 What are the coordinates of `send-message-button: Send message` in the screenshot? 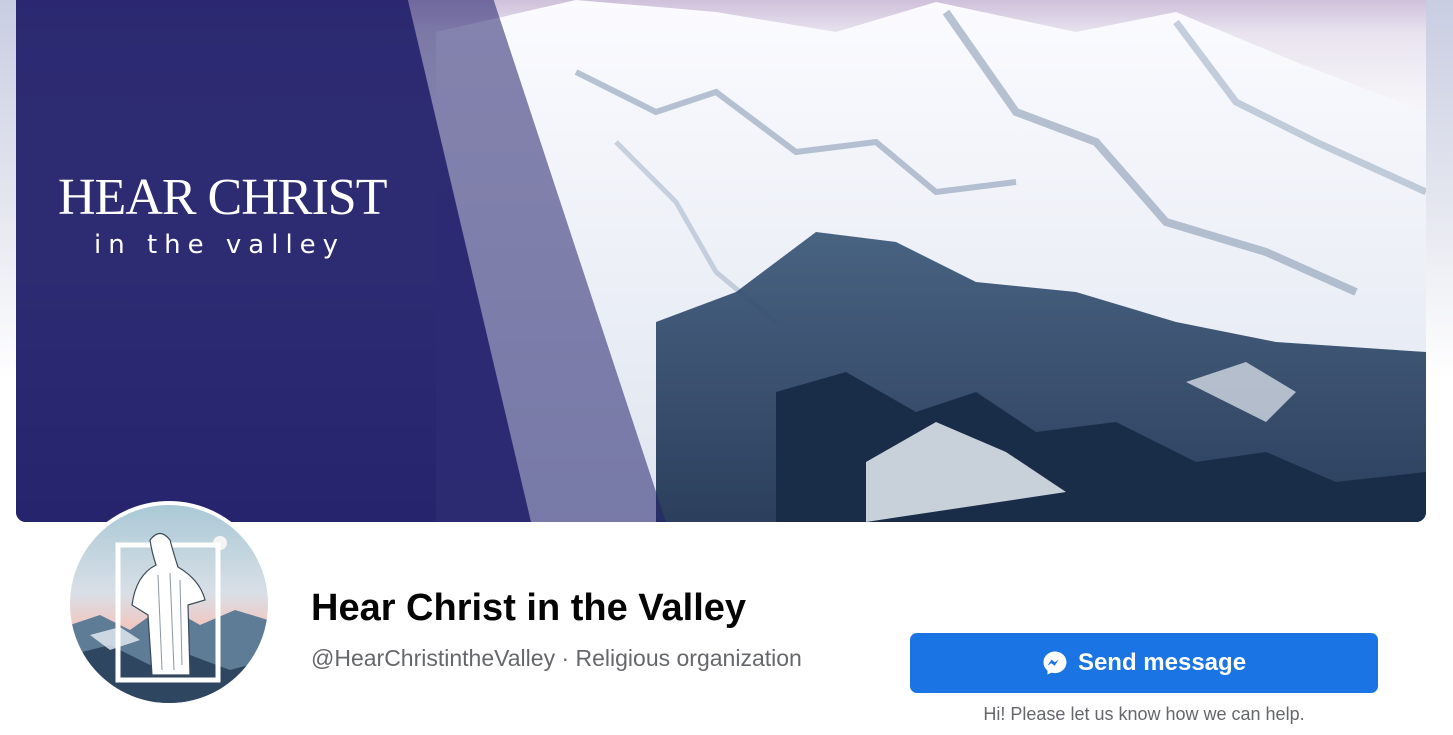 It's located at (1144, 663).